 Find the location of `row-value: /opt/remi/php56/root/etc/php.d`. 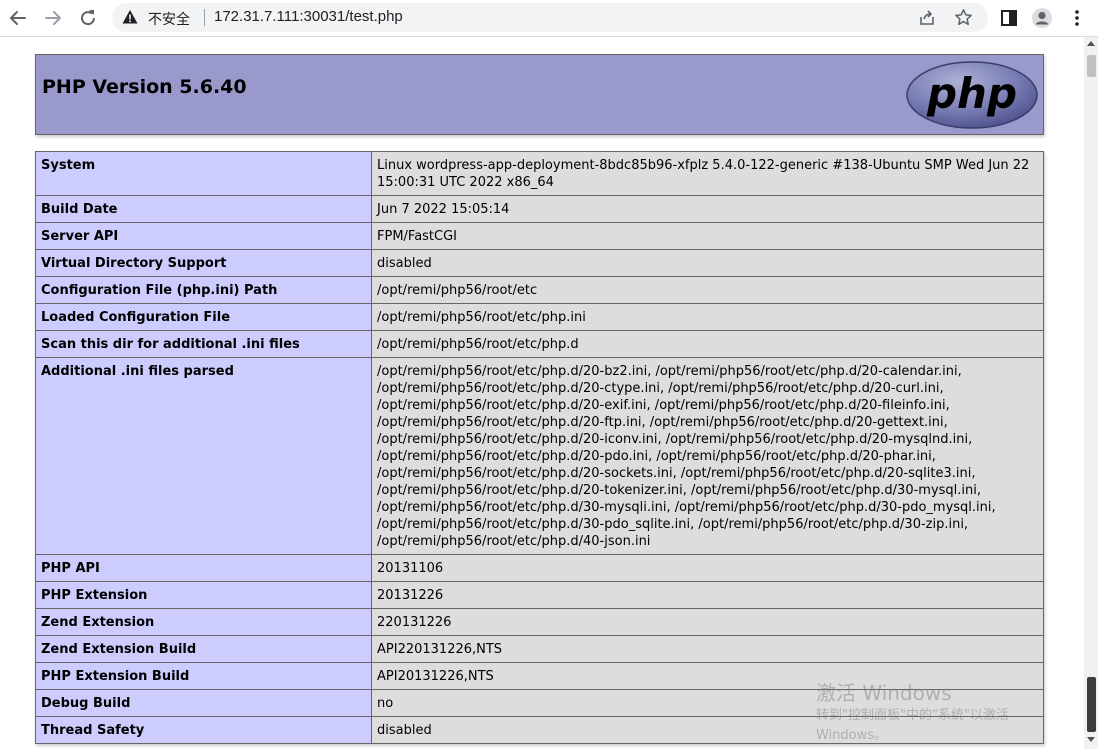

row-value: /opt/remi/php56/root/etc/php.d is located at coordinates (707, 344).